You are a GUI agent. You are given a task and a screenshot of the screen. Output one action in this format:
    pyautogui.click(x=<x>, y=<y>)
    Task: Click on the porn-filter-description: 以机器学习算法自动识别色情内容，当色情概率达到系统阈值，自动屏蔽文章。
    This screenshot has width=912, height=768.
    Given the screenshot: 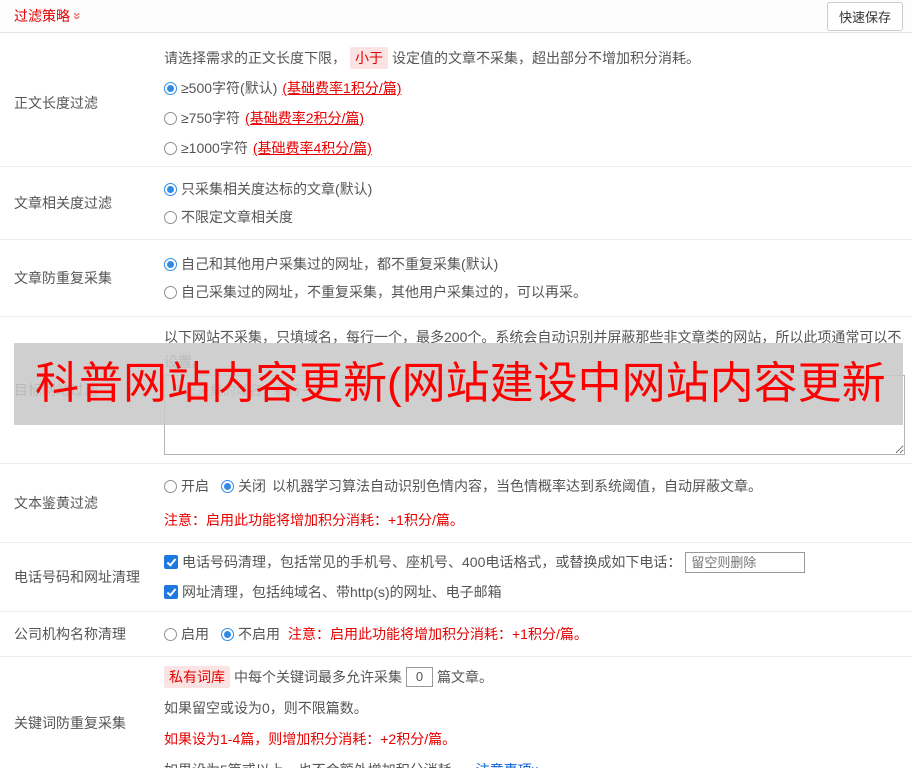 What is the action you would take?
    pyautogui.click(x=517, y=486)
    